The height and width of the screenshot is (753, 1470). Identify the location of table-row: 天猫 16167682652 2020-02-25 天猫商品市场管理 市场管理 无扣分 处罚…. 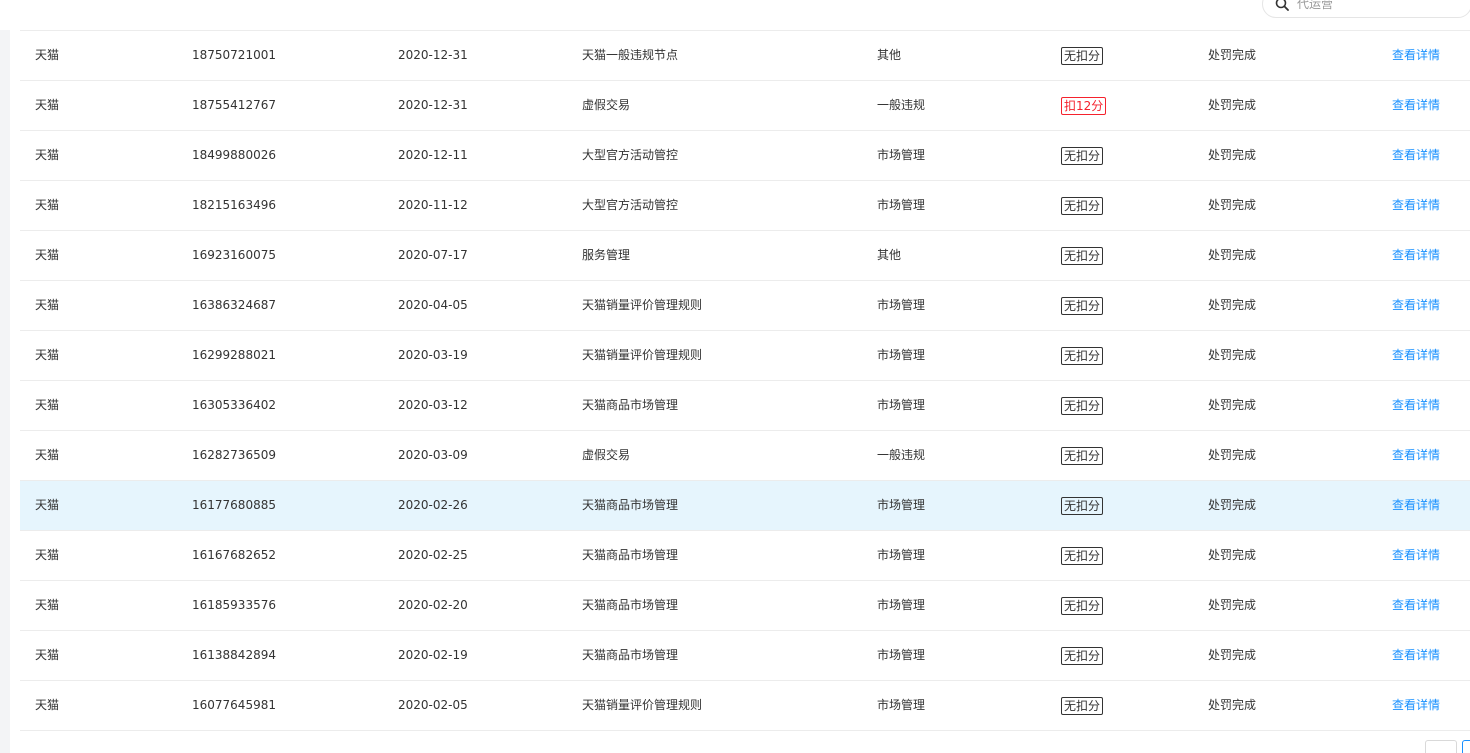
(745, 556).